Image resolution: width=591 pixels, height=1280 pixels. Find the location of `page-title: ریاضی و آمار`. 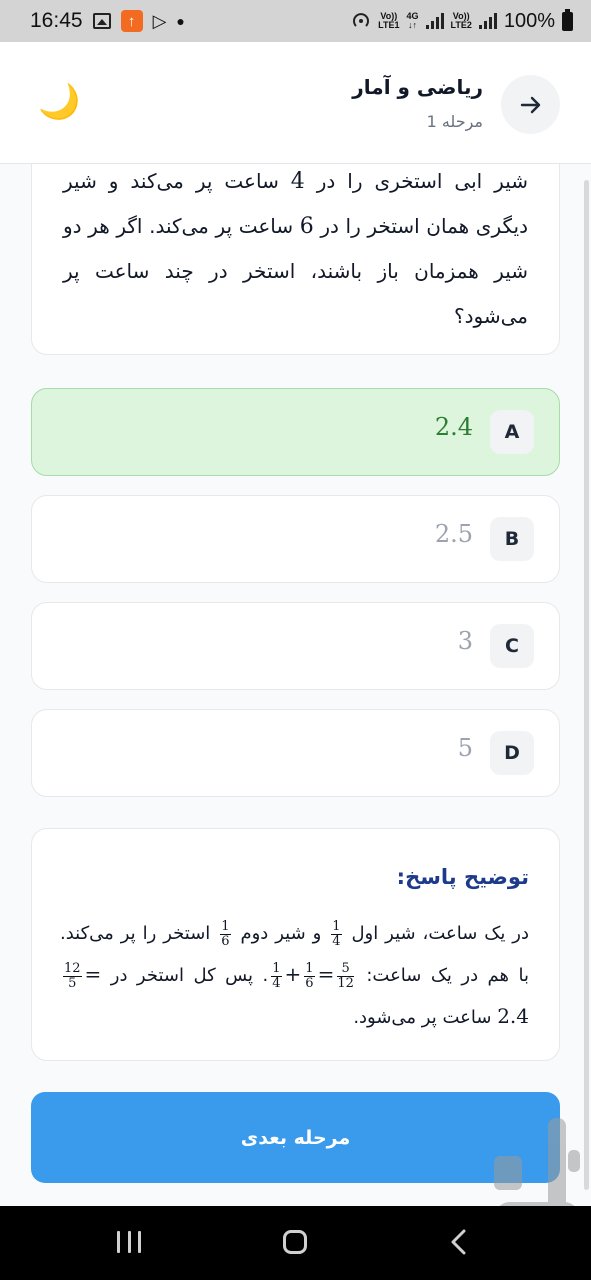

page-title: ریاضی و آمار is located at coordinates (417, 87).